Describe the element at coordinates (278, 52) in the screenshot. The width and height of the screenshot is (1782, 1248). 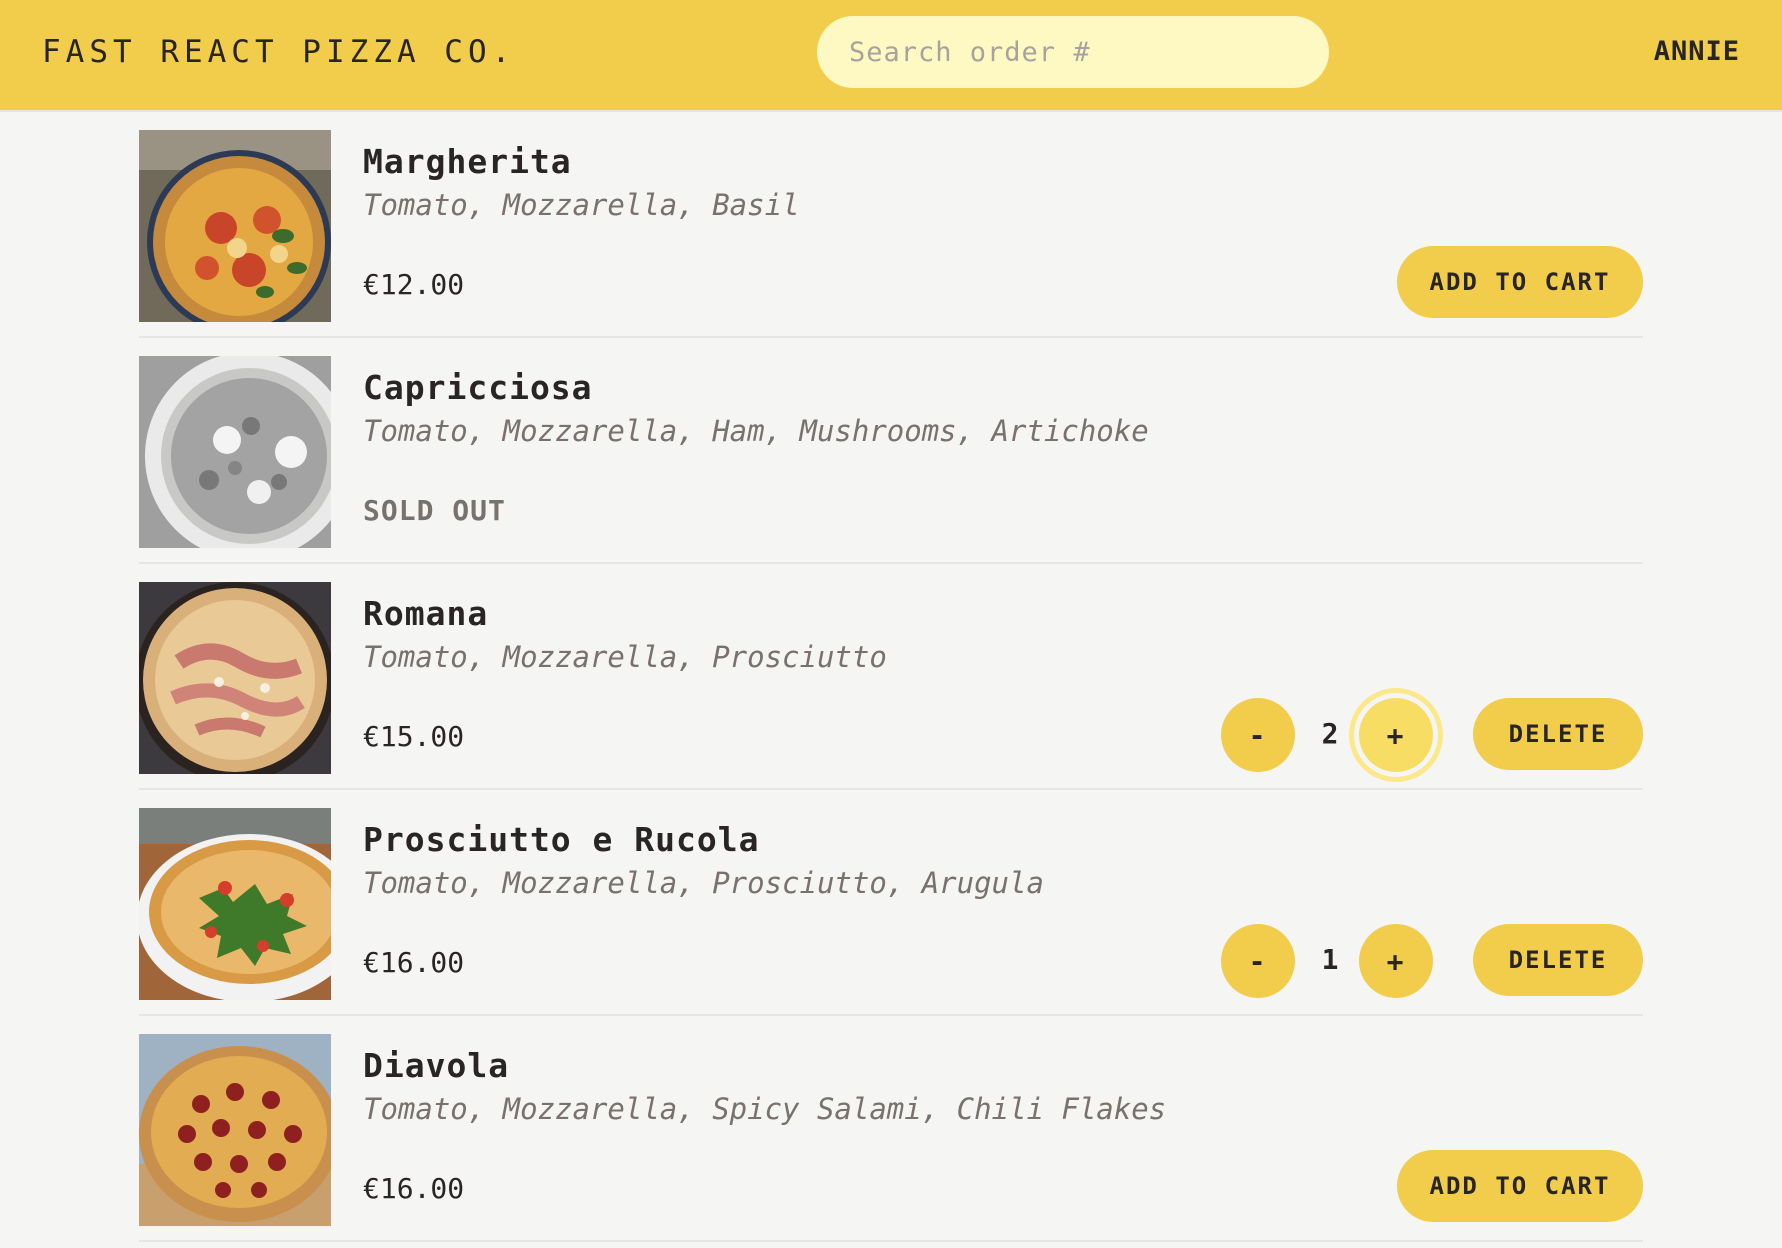
I see `logo-link: Fast React Pizza Co.` at that location.